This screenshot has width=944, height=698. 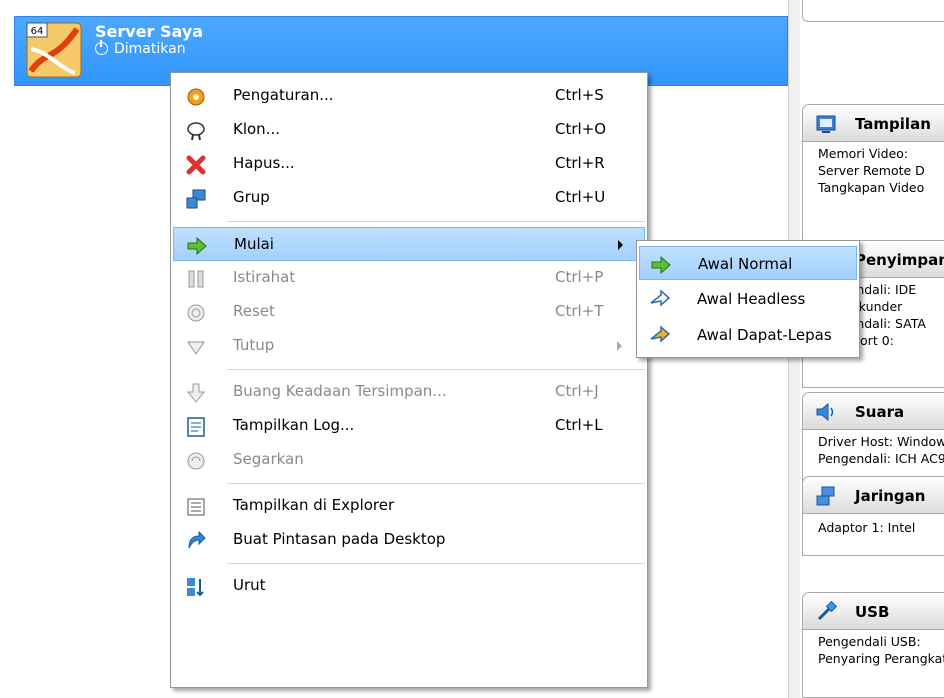 What do you see at coordinates (881, 458) in the screenshot?
I see `detail-line: Pengendali: ICH AC97` at bounding box center [881, 458].